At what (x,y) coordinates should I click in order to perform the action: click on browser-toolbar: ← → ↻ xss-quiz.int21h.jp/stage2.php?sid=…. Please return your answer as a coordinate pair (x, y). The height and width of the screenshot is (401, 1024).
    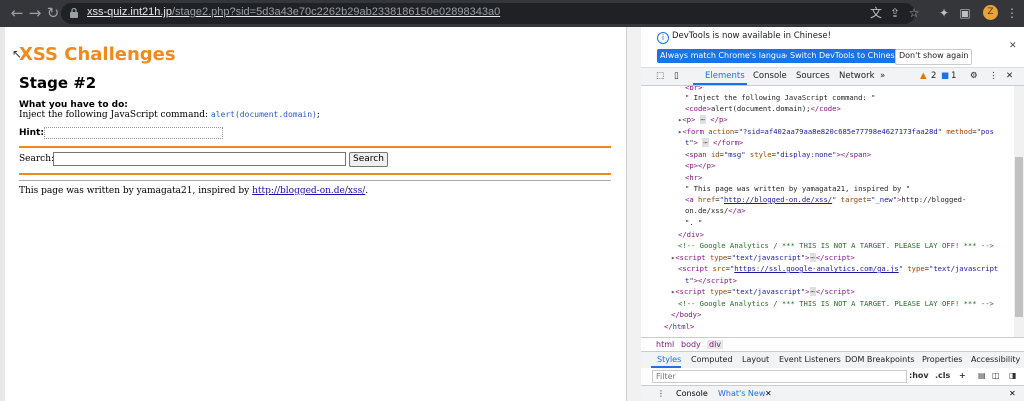
    Looking at the image, I should click on (512, 13).